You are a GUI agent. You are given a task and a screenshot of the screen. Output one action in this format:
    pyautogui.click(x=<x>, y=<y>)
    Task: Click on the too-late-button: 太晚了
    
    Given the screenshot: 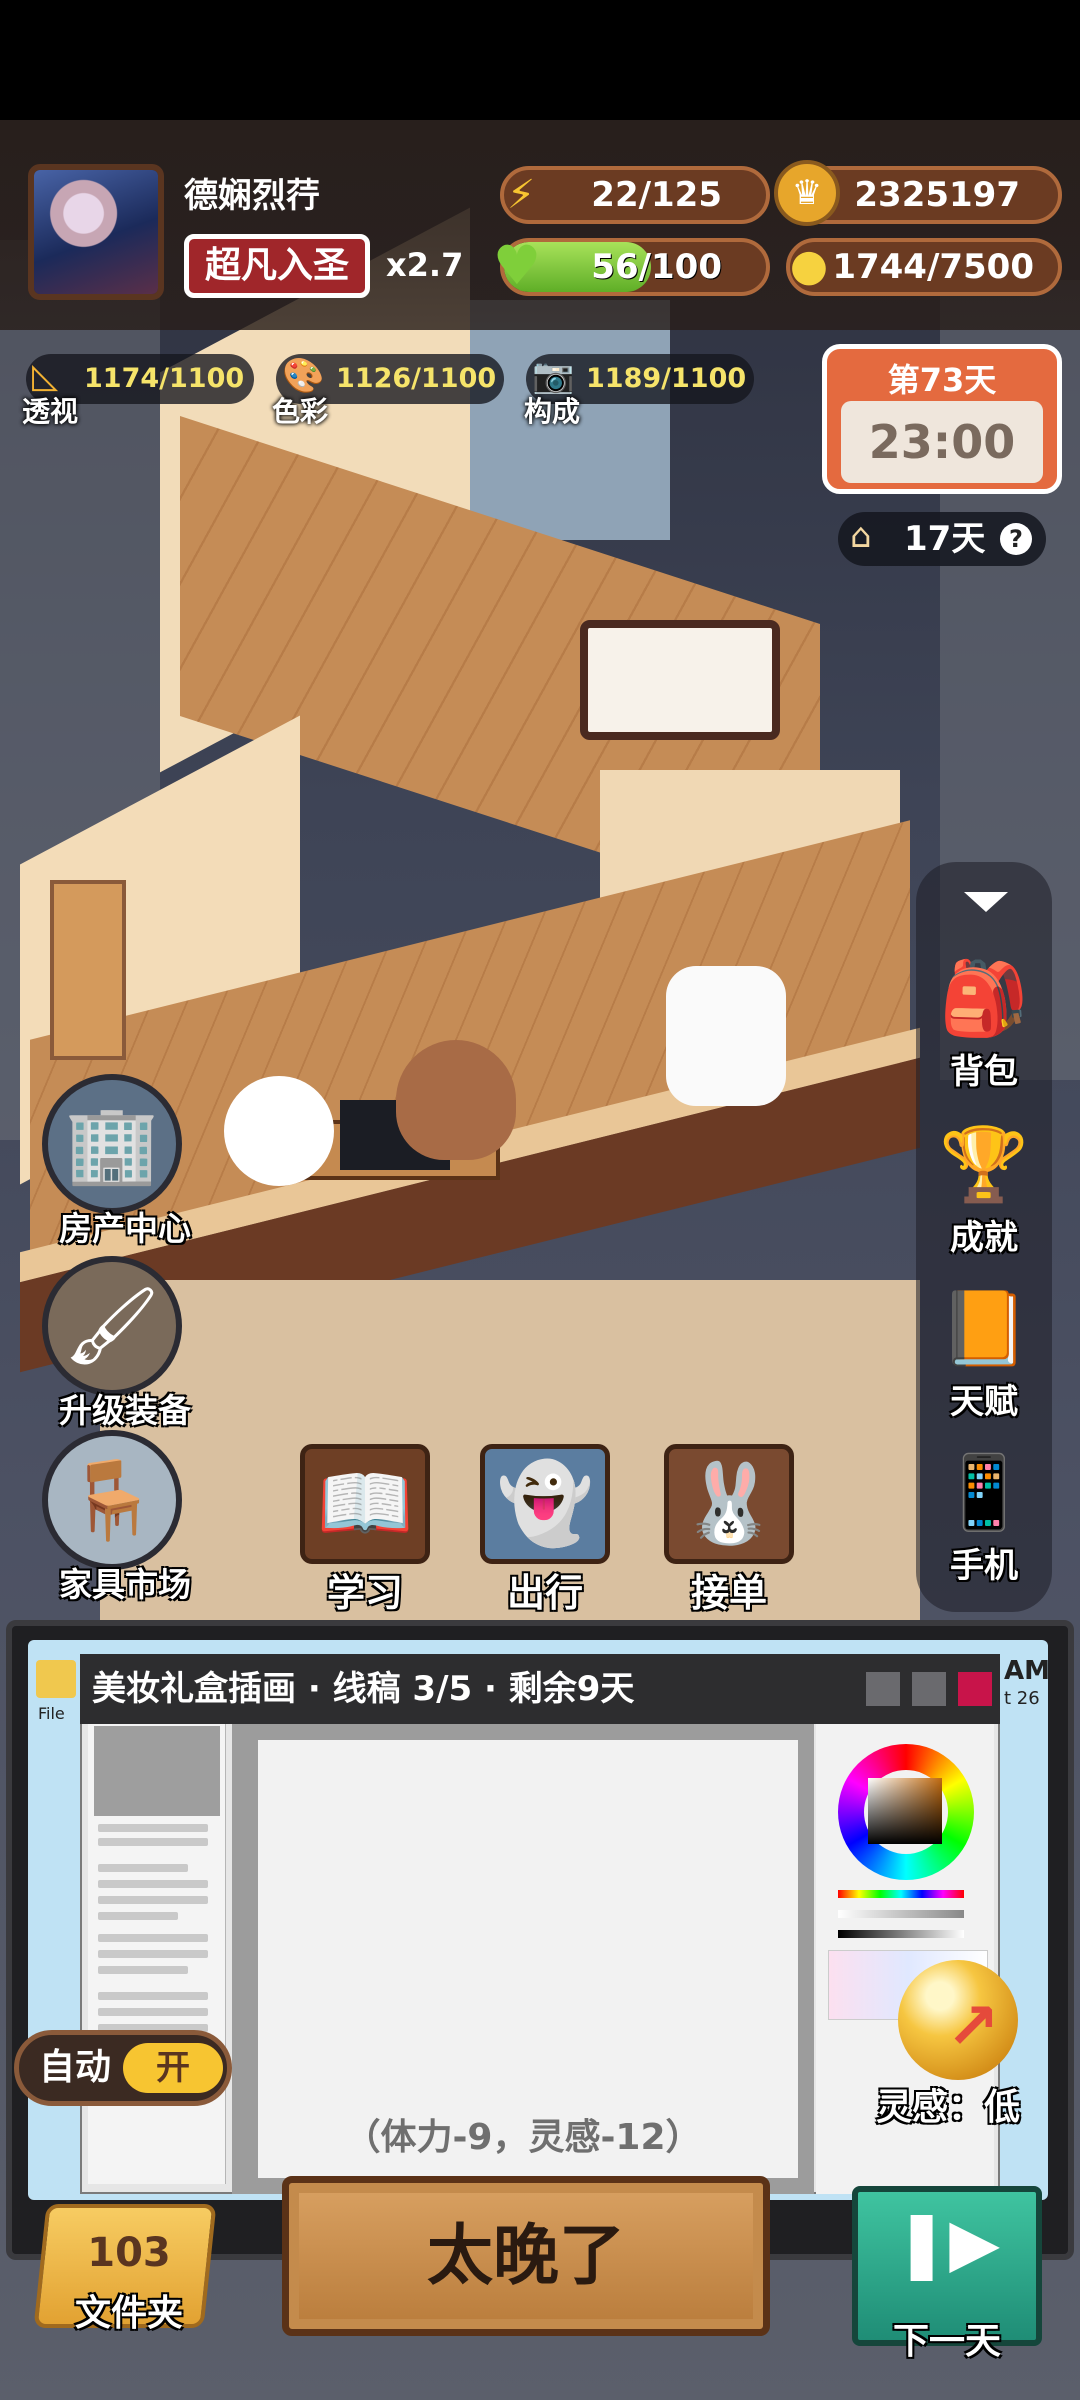 What is the action you would take?
    pyautogui.click(x=526, y=2256)
    